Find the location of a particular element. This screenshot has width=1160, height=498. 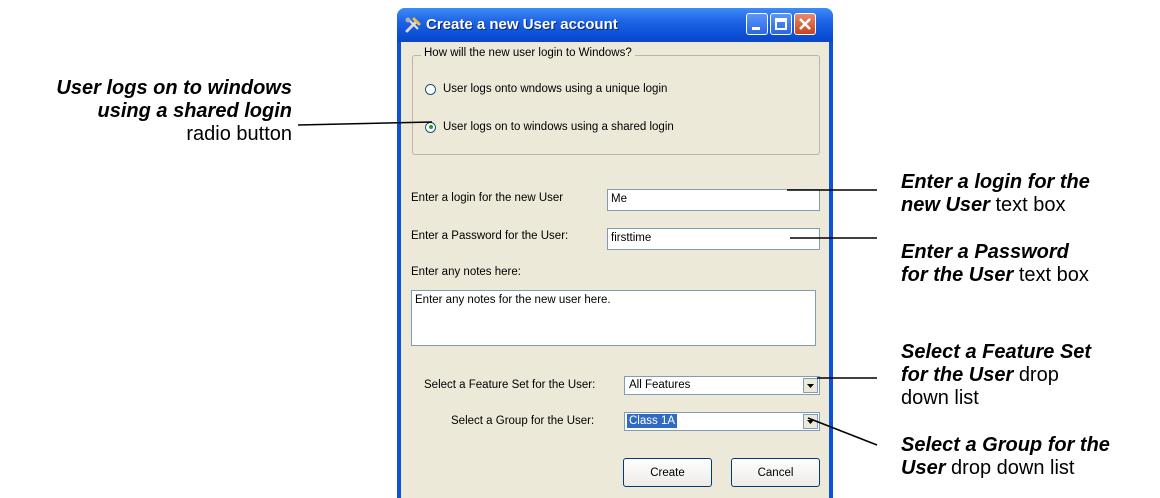

close-icon is located at coordinates (805, 24).